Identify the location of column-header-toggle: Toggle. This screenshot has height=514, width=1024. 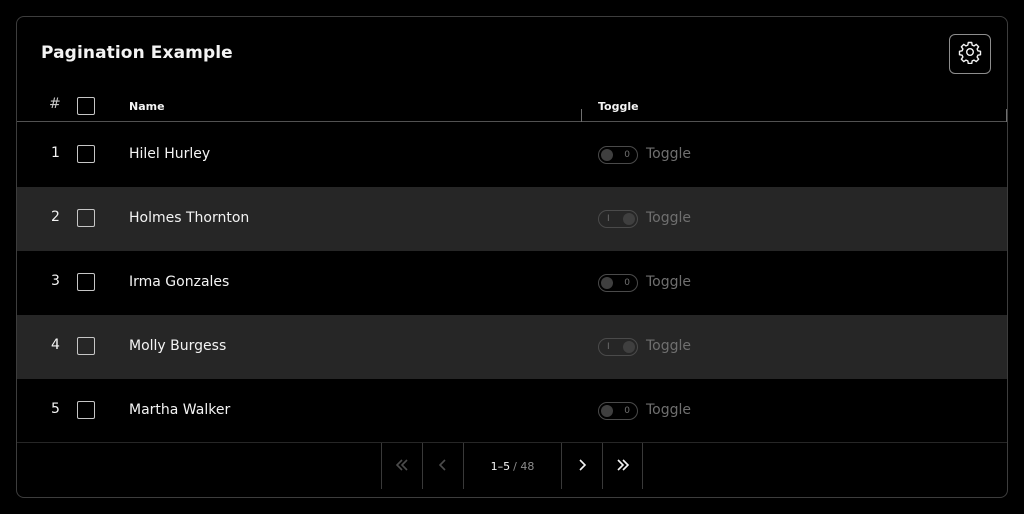
(618, 106).